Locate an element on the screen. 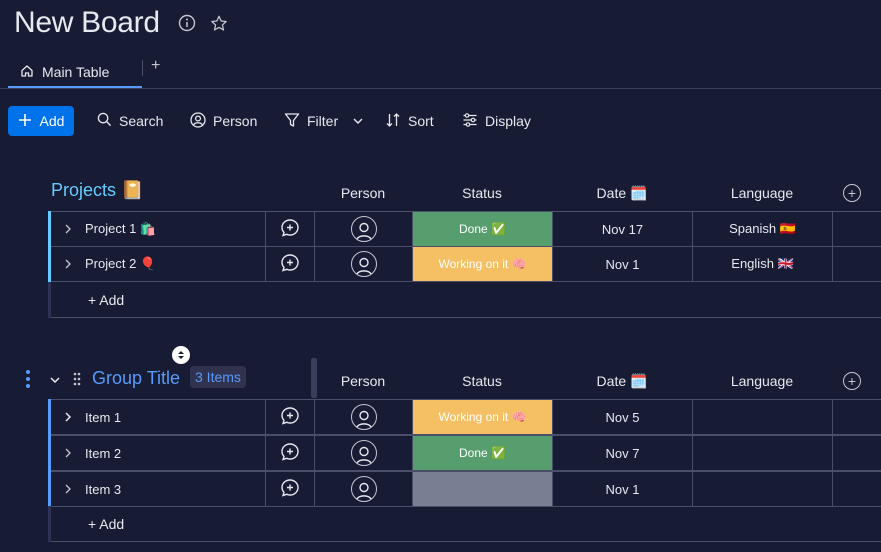  date-value: Nov 1 is located at coordinates (622, 264).